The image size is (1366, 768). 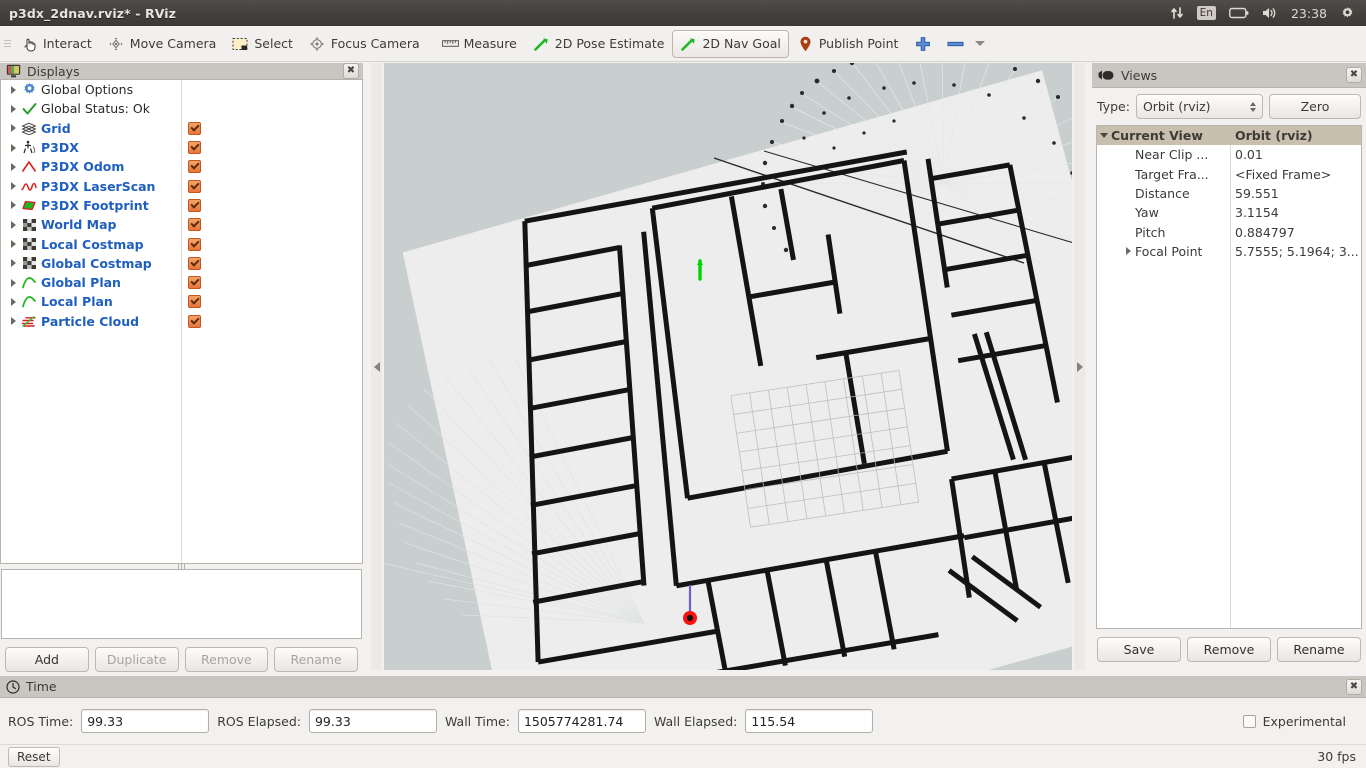 I want to click on display-item-p3dx-odom: P3DX Odom, so click(x=181, y=166).